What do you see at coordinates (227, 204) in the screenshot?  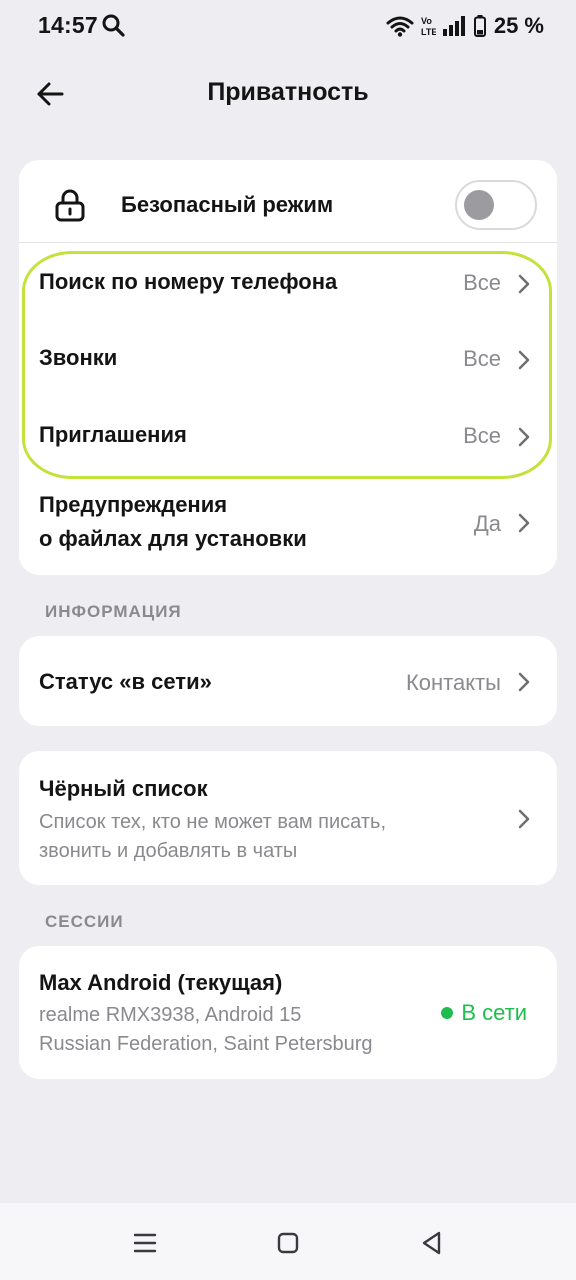 I see `safe-mode-label: Безопасный режим` at bounding box center [227, 204].